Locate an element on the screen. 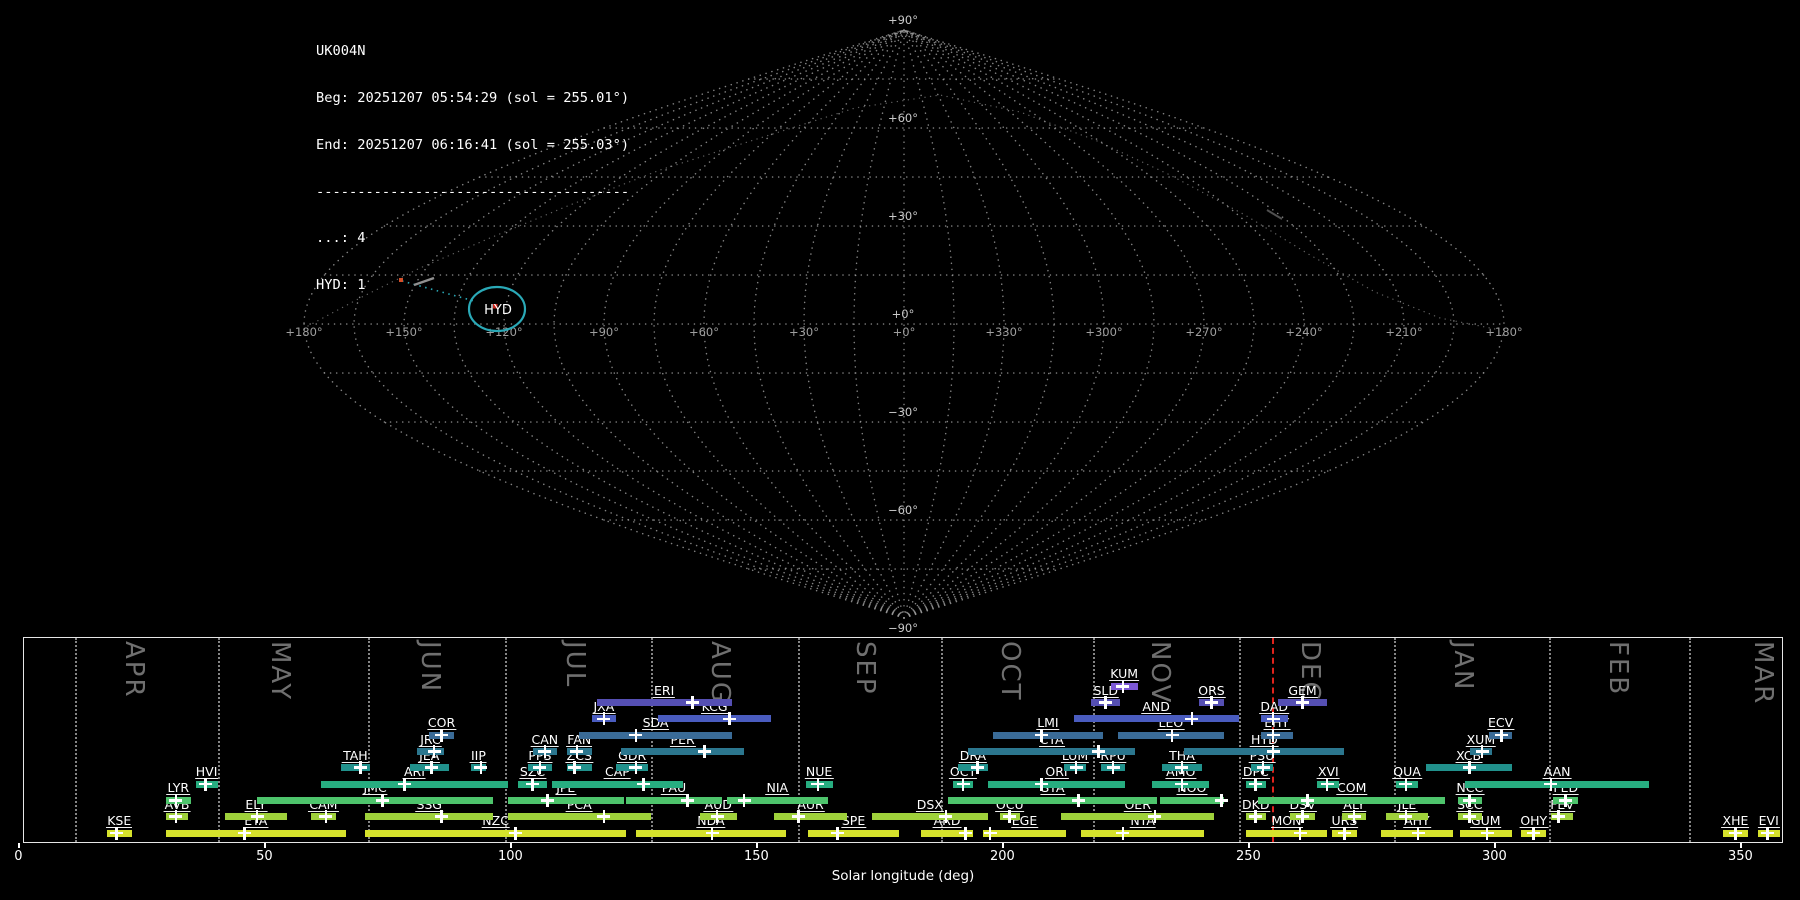  peak-marker-hvi is located at coordinates (205, 784).